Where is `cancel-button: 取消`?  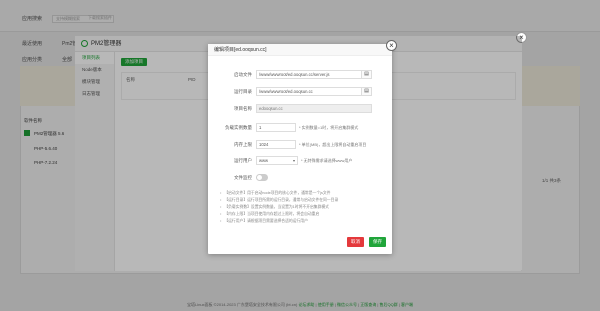 cancel-button: 取消 is located at coordinates (355, 242).